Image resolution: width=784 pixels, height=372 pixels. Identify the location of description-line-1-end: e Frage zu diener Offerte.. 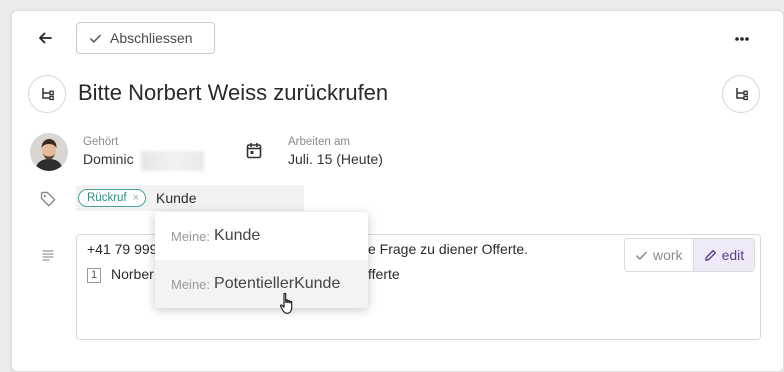
(448, 249).